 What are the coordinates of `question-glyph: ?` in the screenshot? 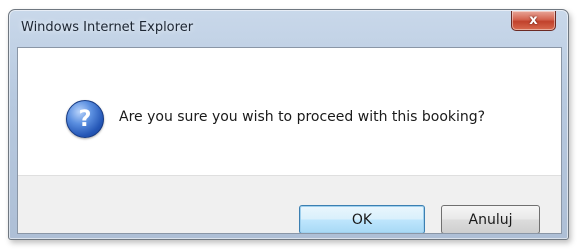 It's located at (85, 119).